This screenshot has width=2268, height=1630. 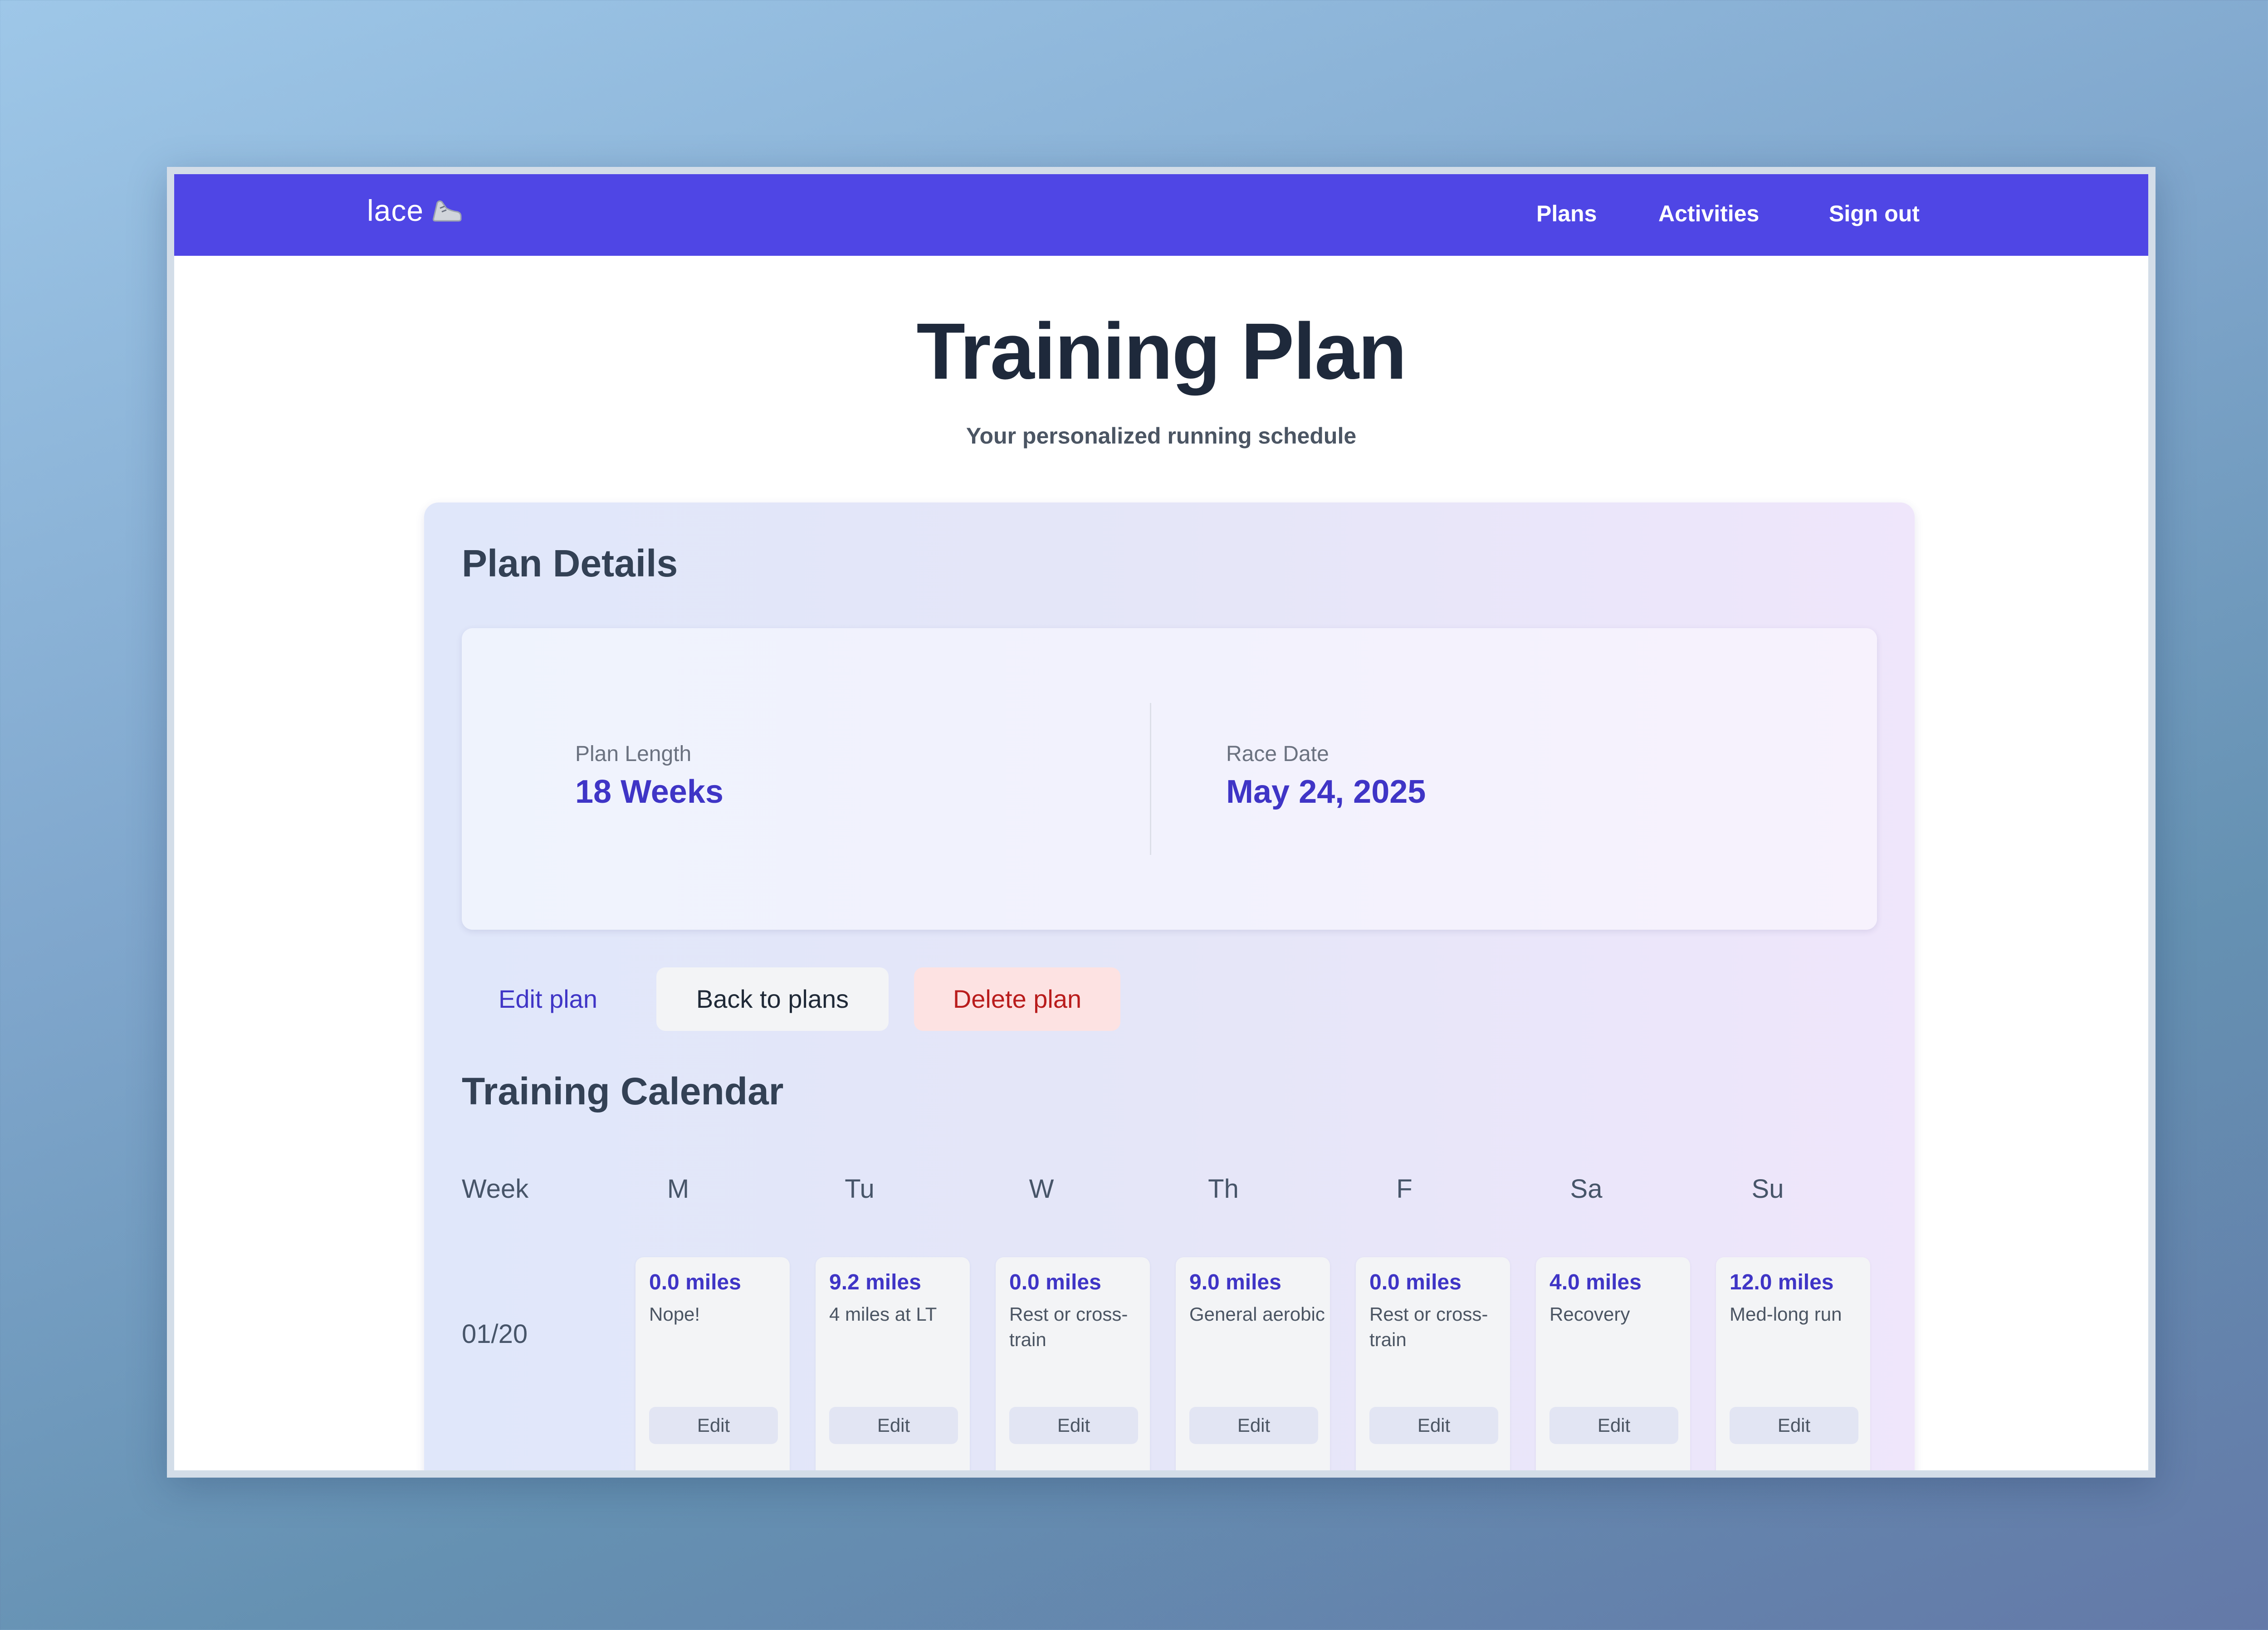 What do you see at coordinates (1257, 1314) in the screenshot?
I see `day-description: General aerobic` at bounding box center [1257, 1314].